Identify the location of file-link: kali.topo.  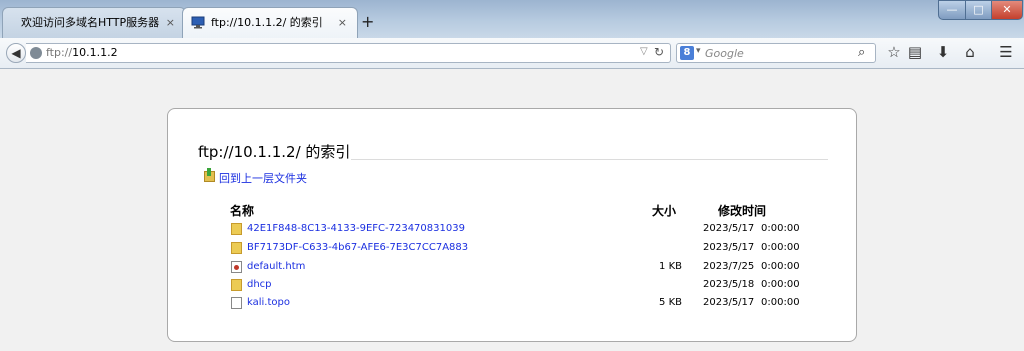
(268, 302).